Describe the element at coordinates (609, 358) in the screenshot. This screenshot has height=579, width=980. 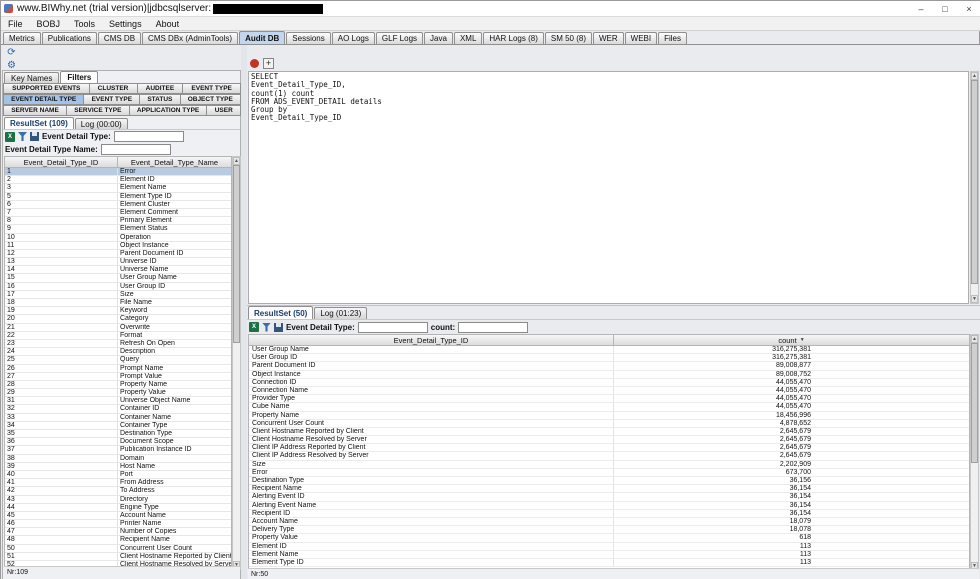
I see `table-row: User Group ID 316,275,381` at that location.